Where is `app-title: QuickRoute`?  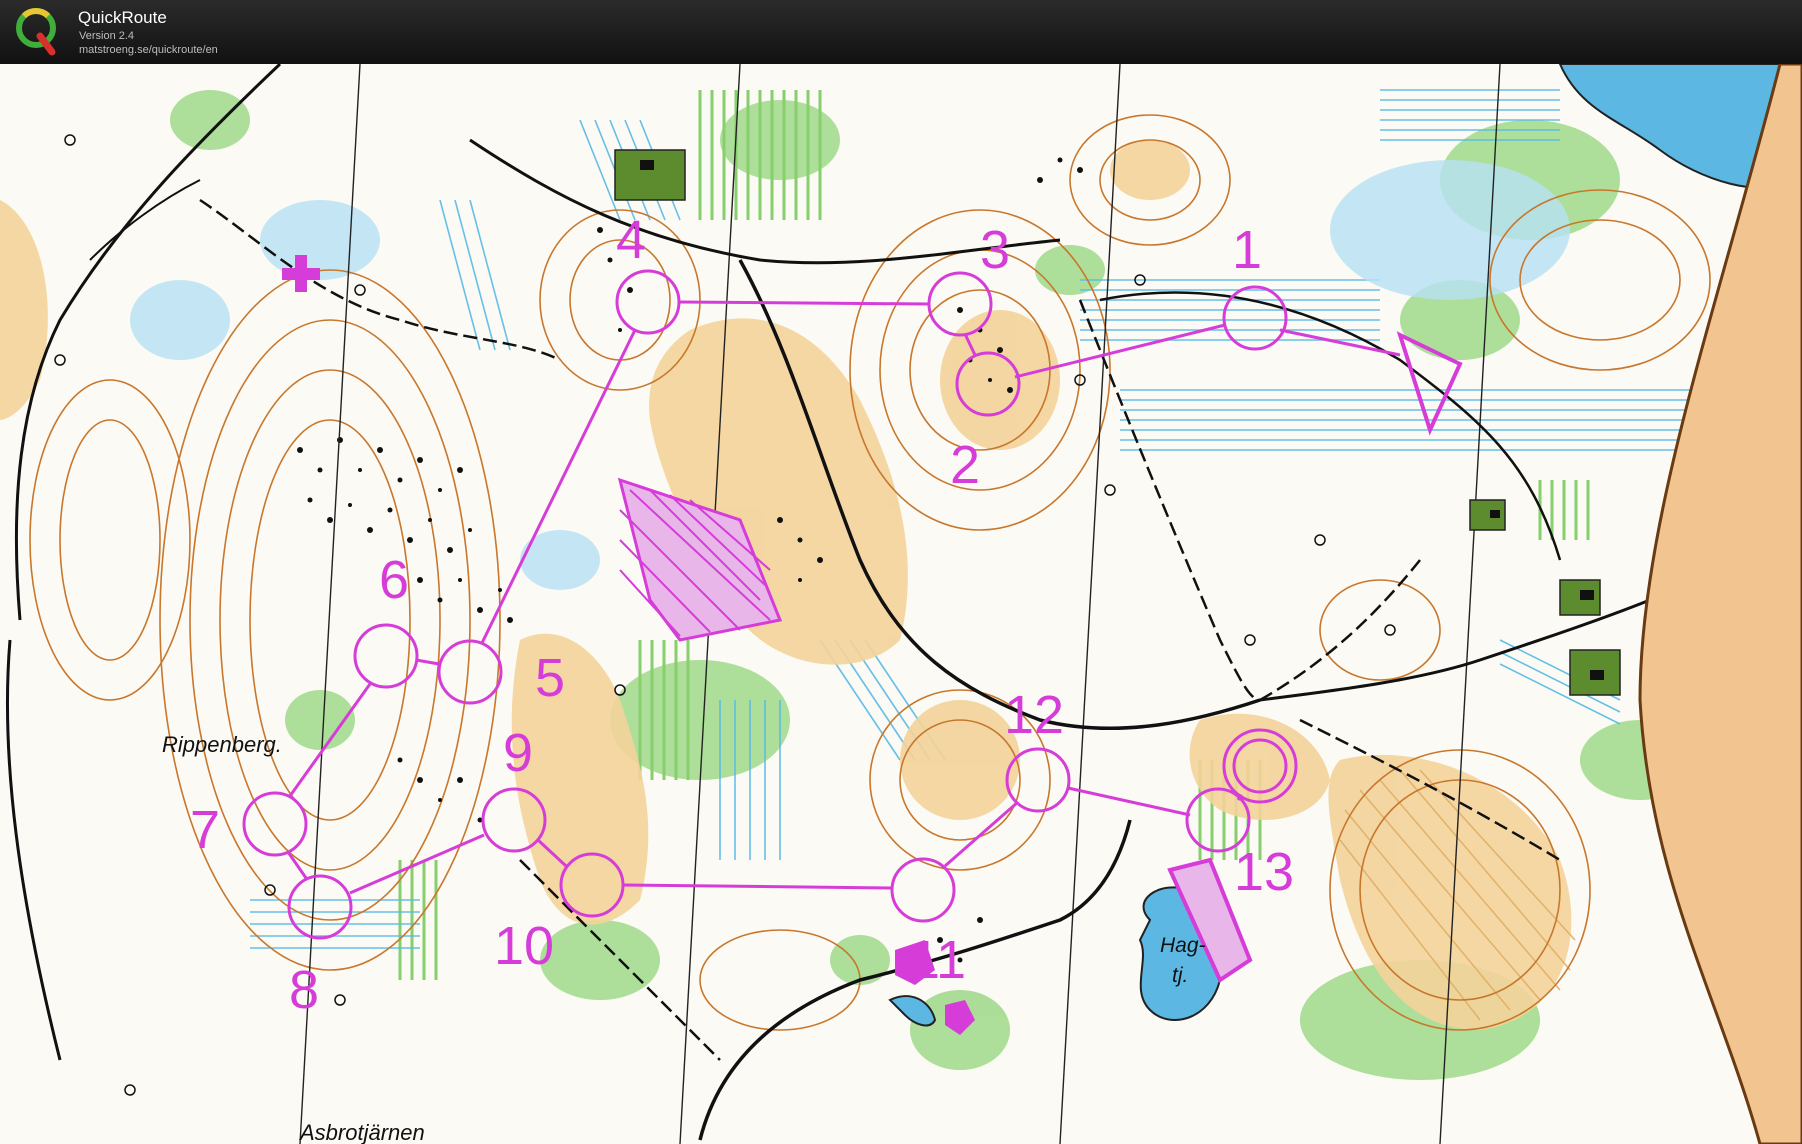 app-title: QuickRoute is located at coordinates (122, 17).